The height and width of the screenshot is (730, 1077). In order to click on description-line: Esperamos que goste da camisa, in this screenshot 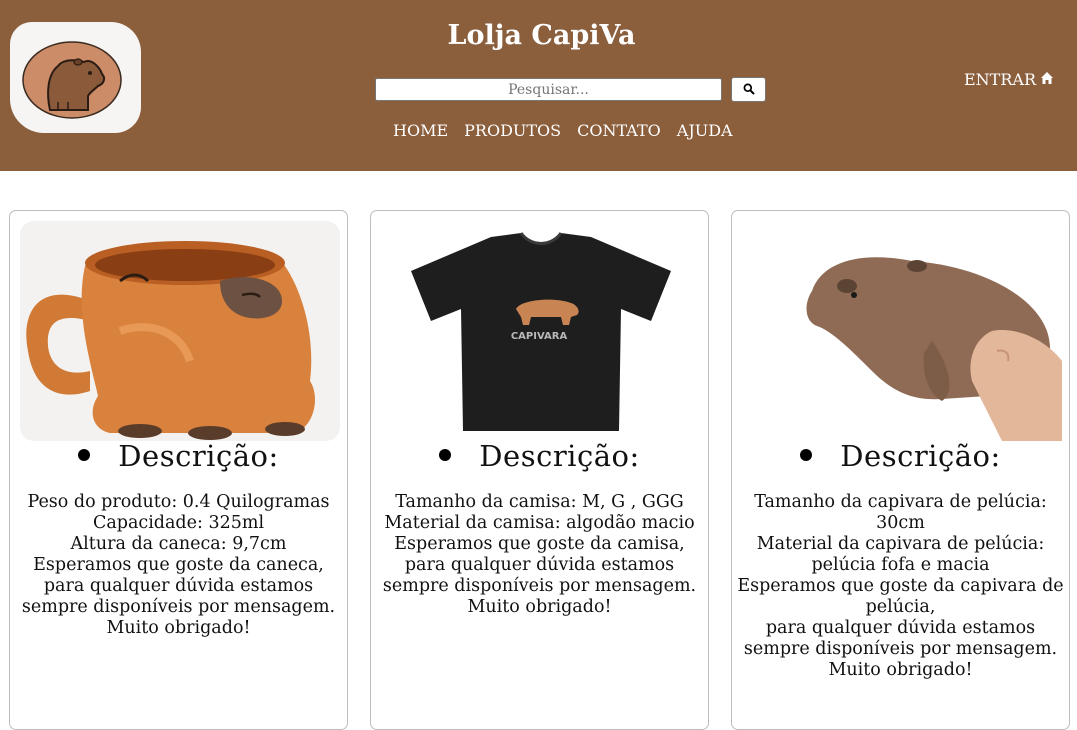, I will do `click(539, 544)`.